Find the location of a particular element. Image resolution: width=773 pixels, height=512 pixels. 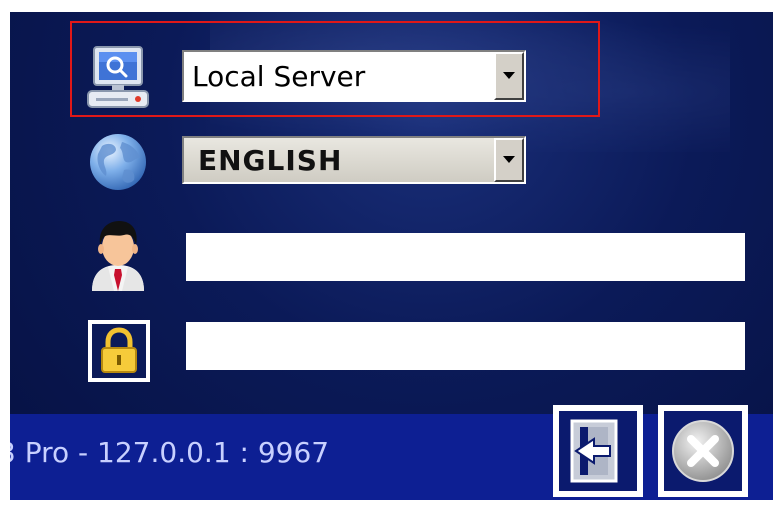

server-select: Local Server is located at coordinates (354, 76).